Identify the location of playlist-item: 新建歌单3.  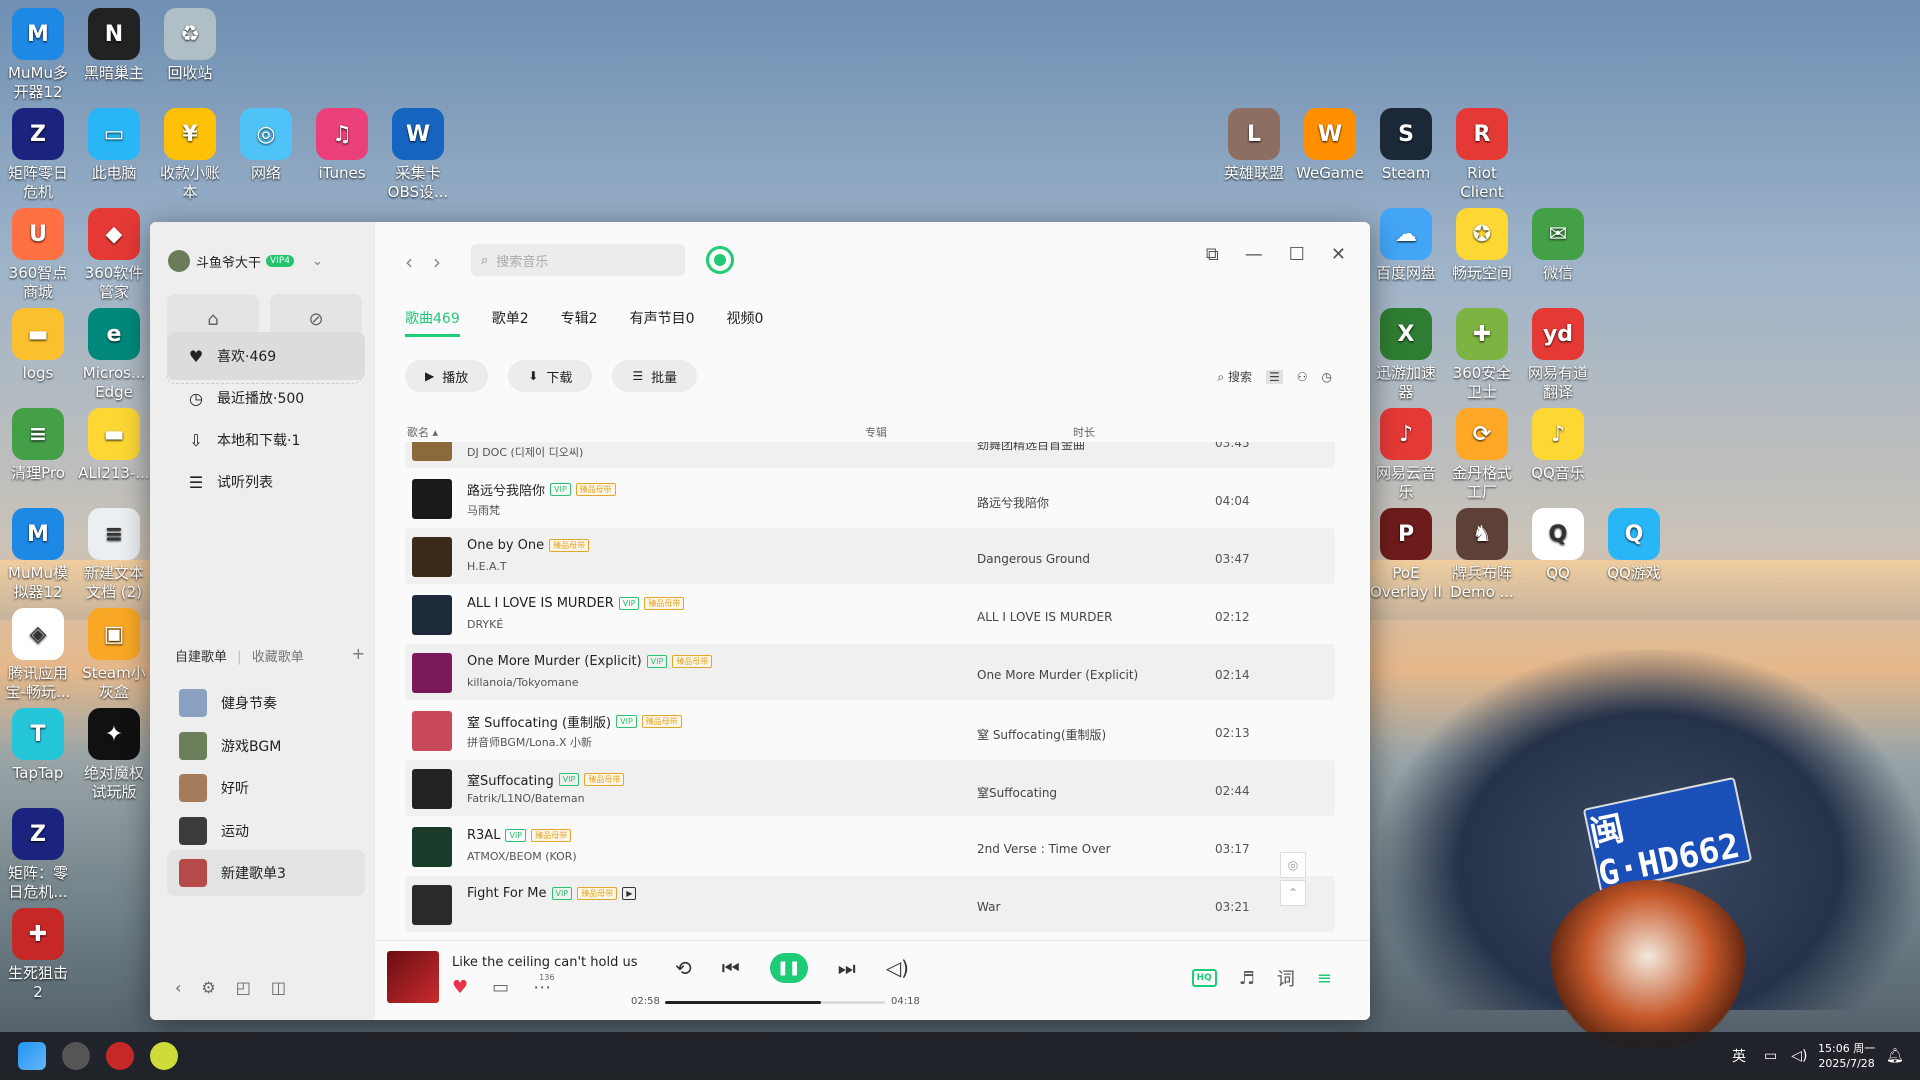
(266, 873).